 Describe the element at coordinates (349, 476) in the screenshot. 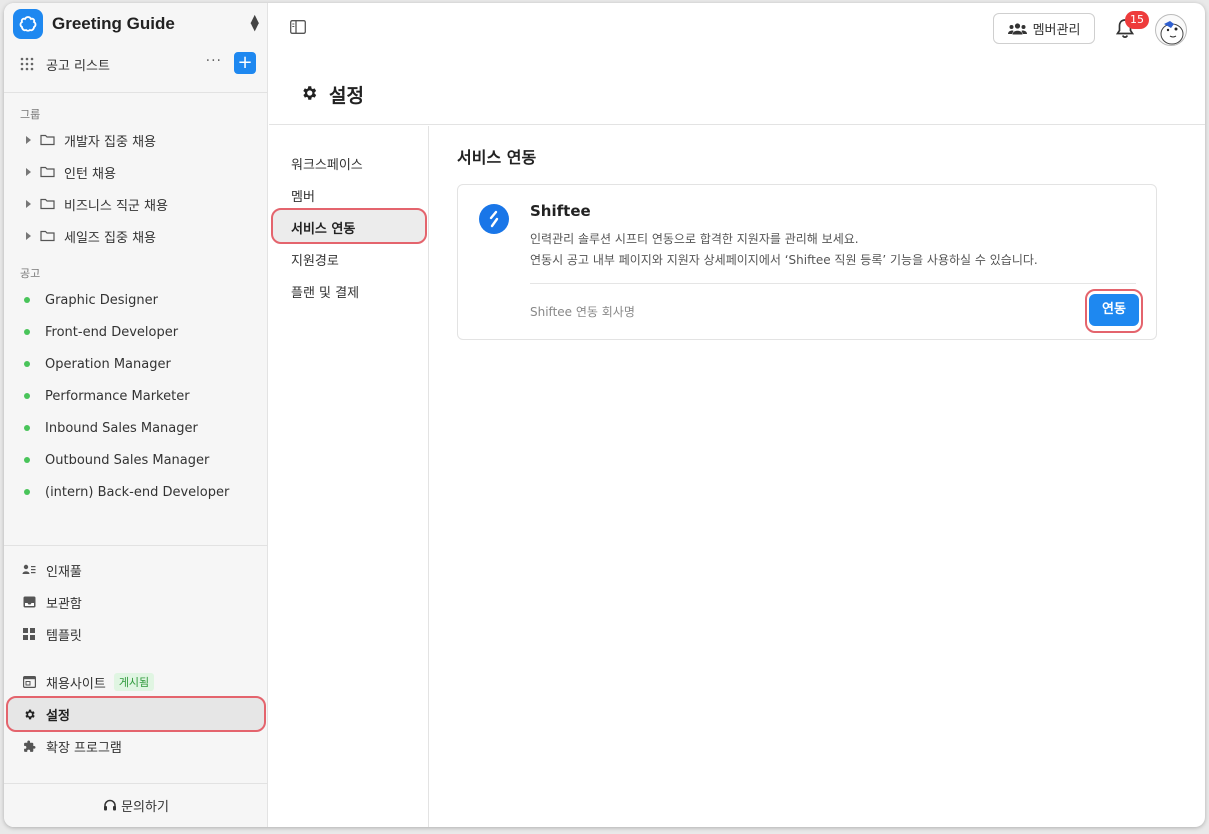

I see `settings-nav: 워크스페이스 멤버 서비스 연동 지원경로 플랜 및 결제` at that location.